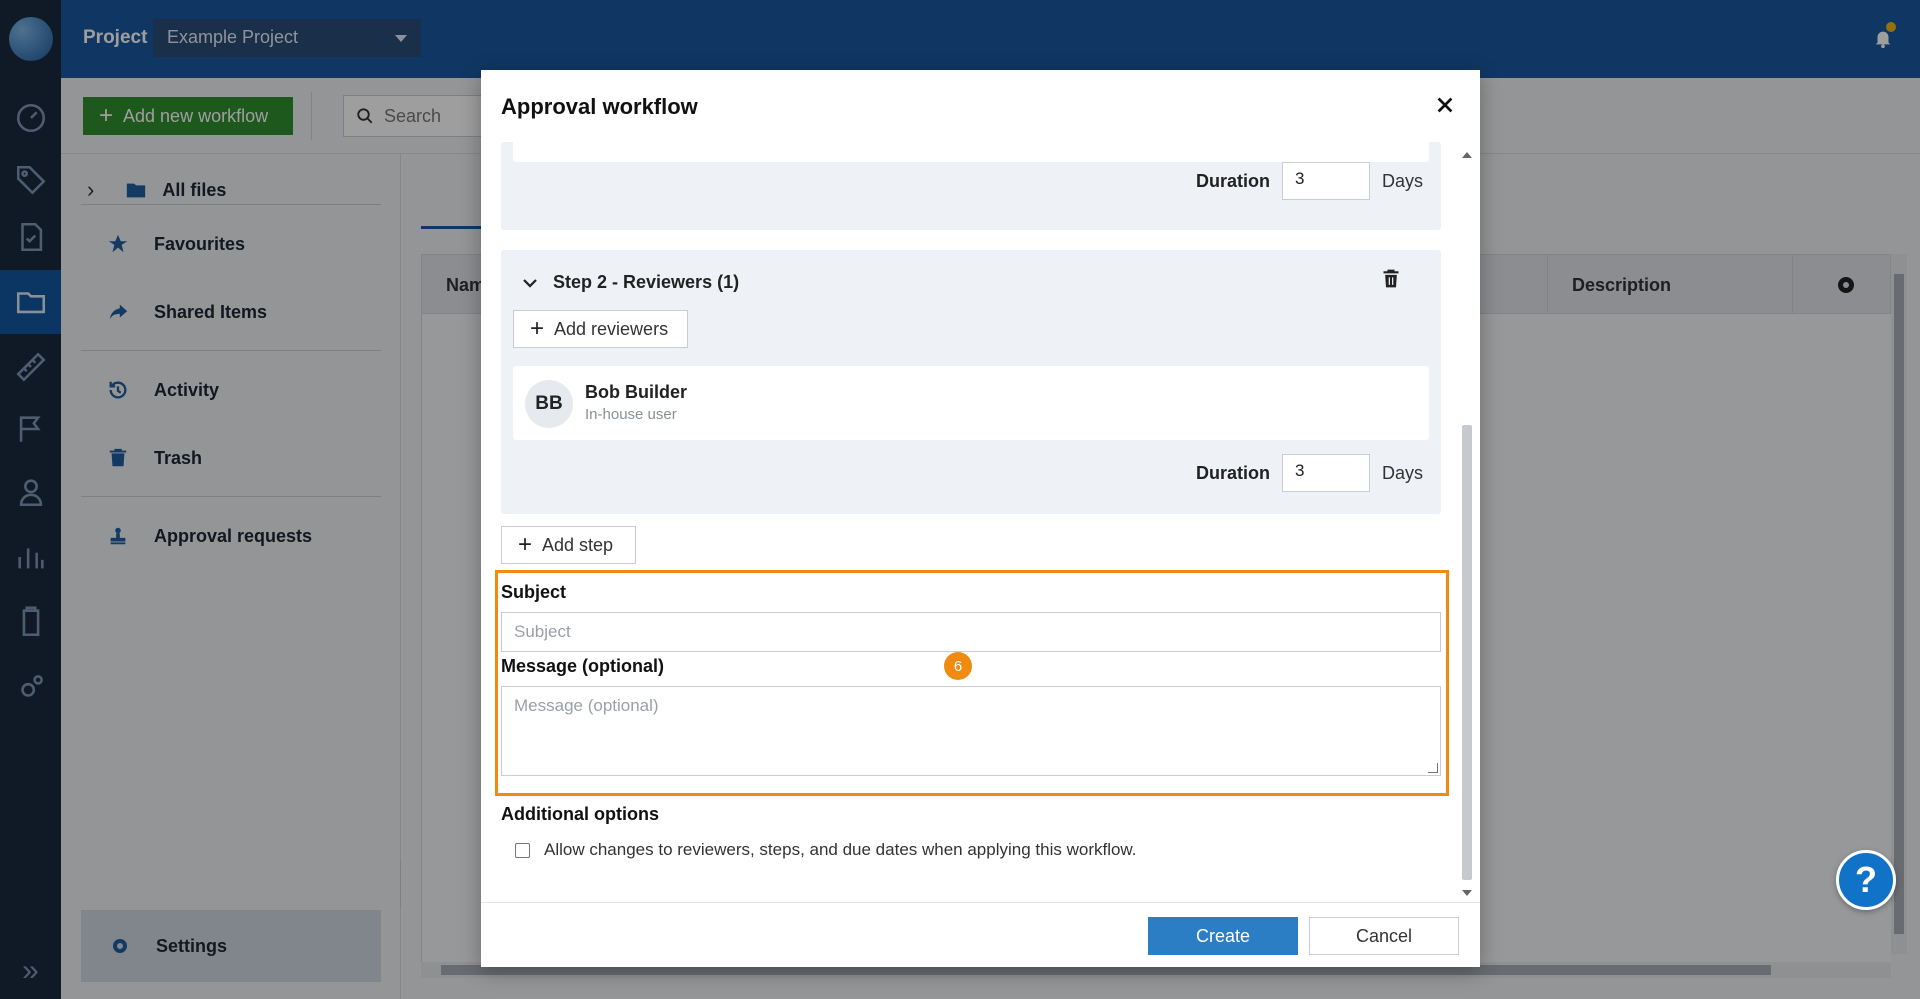  Describe the element at coordinates (1467, 893) in the screenshot. I see `scroll-down-arrow-icon` at that location.